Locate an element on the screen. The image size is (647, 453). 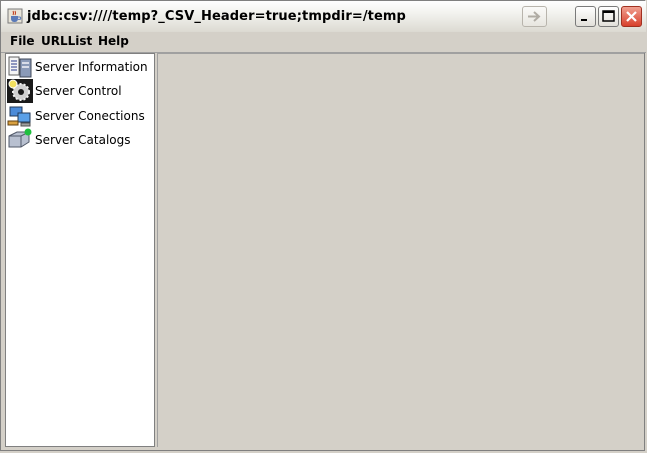
minimize-button is located at coordinates (585, 16).